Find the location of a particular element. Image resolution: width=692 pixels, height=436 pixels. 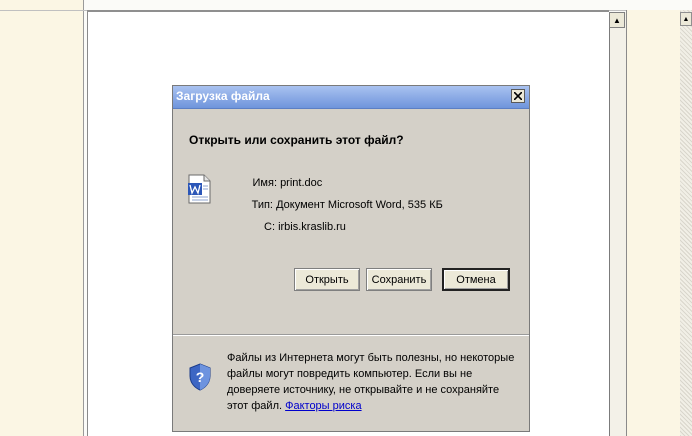

file-source-row: С: irbis.kraslib.ru is located at coordinates (297, 227).